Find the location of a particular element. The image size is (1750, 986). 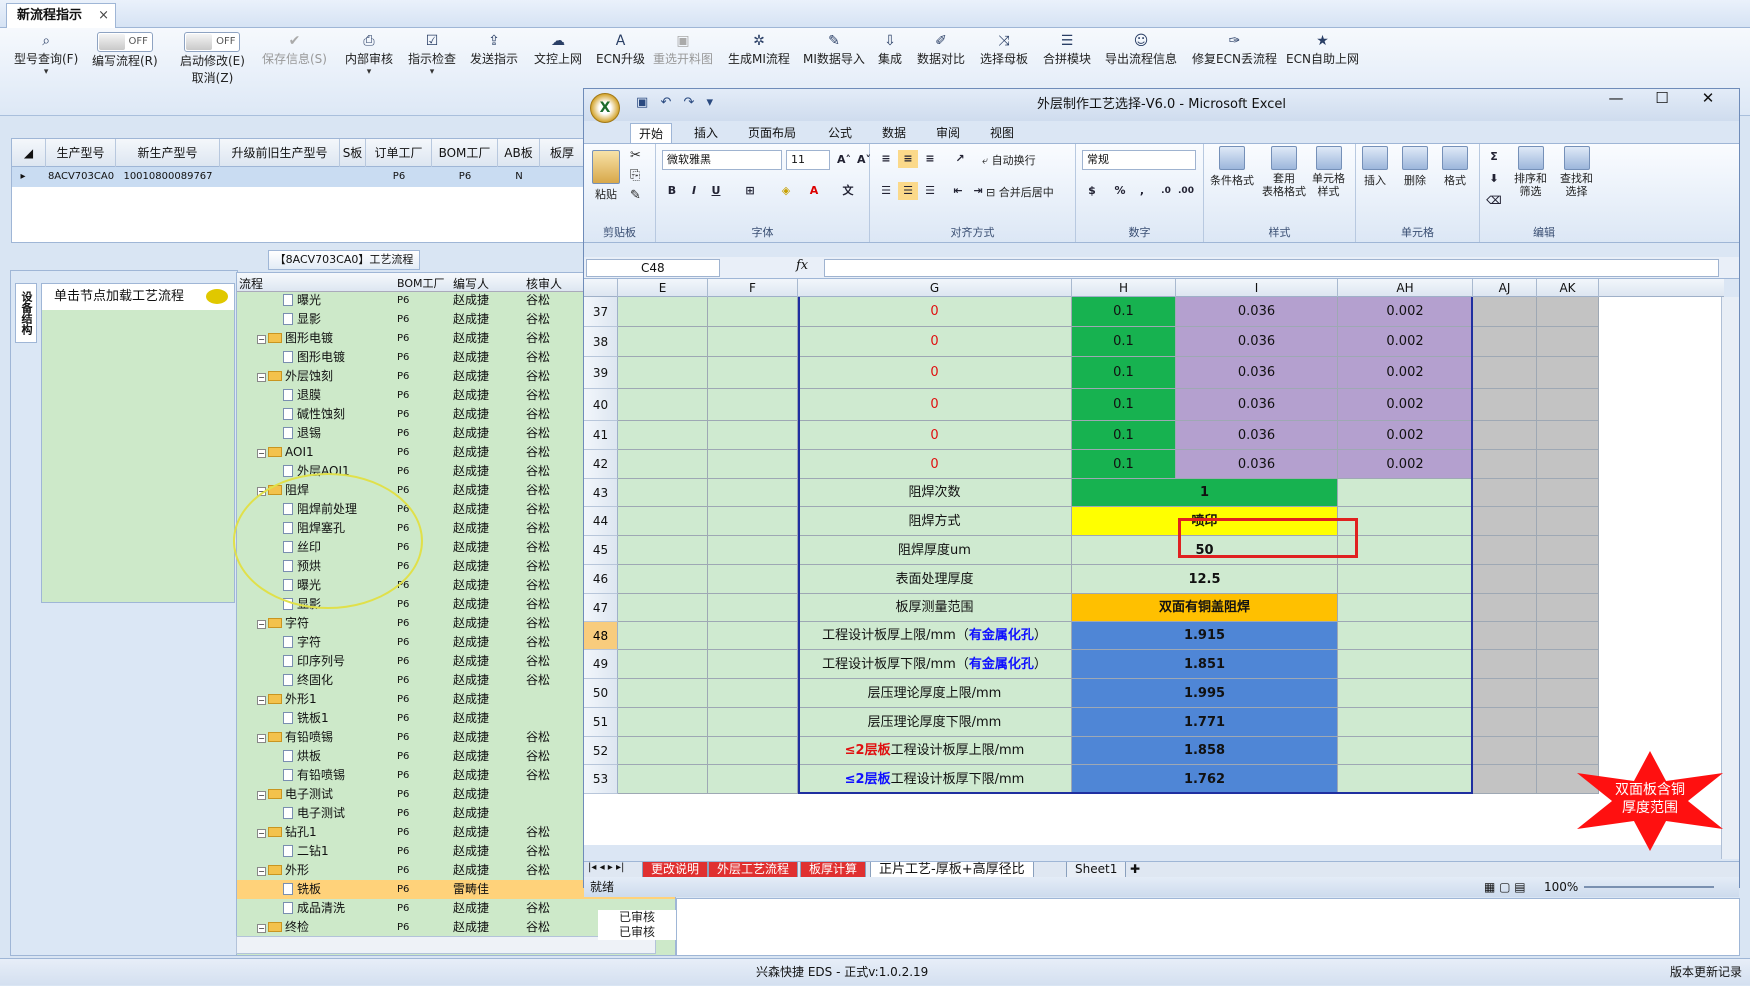

column-header: 板厚 is located at coordinates (562, 153).